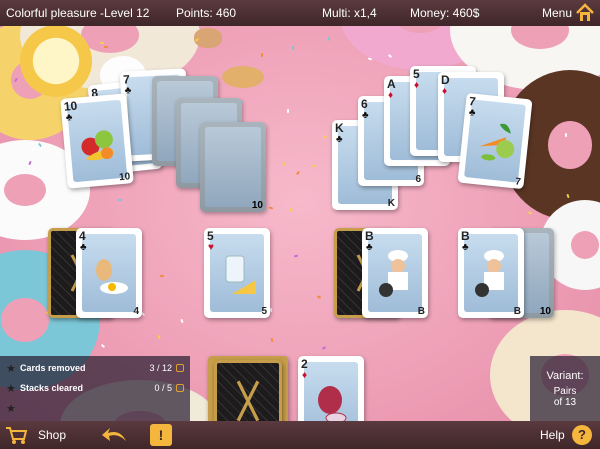  I want to click on stat-cards-removed: ★ Cards removed 3 / 12, so click(95, 369).